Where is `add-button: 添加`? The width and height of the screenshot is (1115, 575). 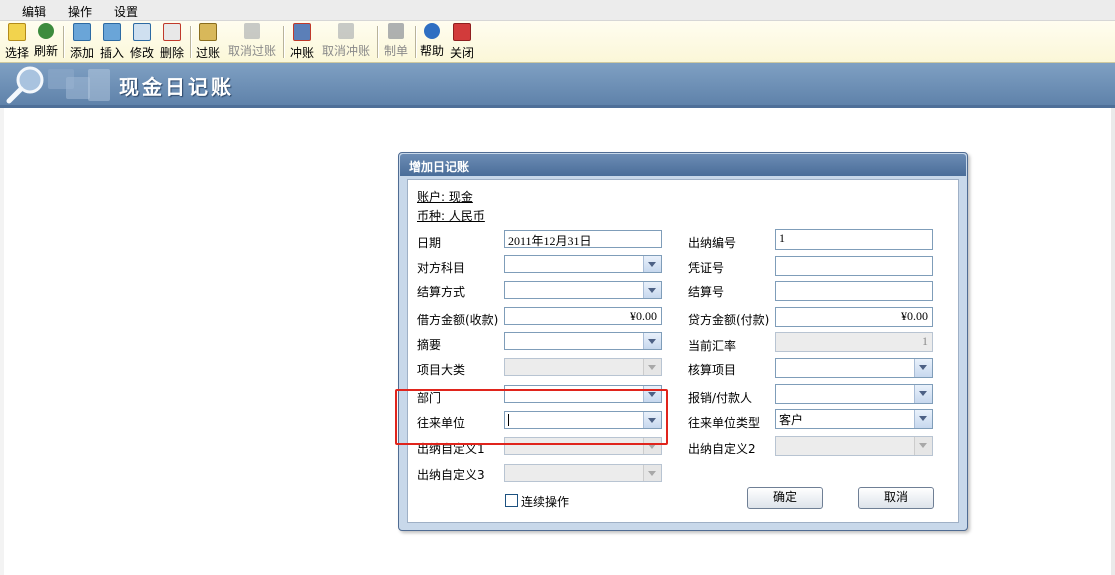 add-button: 添加 is located at coordinates (82, 42).